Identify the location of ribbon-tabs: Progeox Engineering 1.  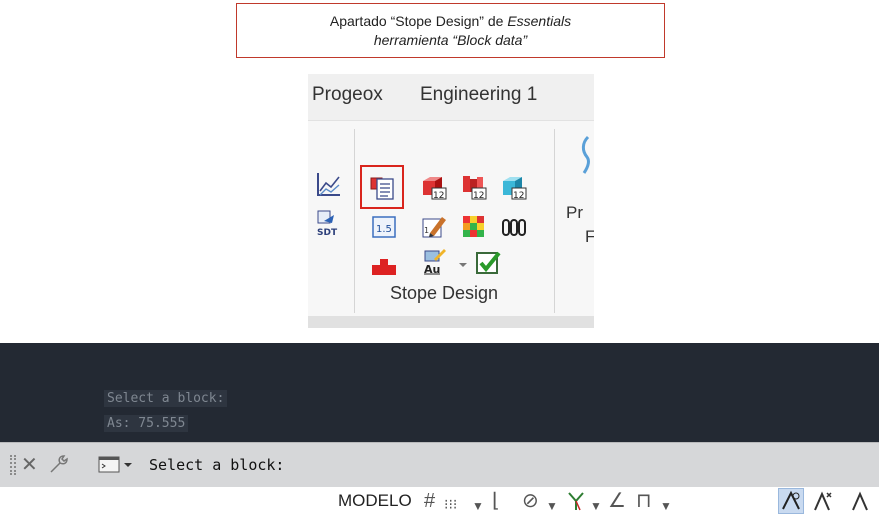
(451, 97).